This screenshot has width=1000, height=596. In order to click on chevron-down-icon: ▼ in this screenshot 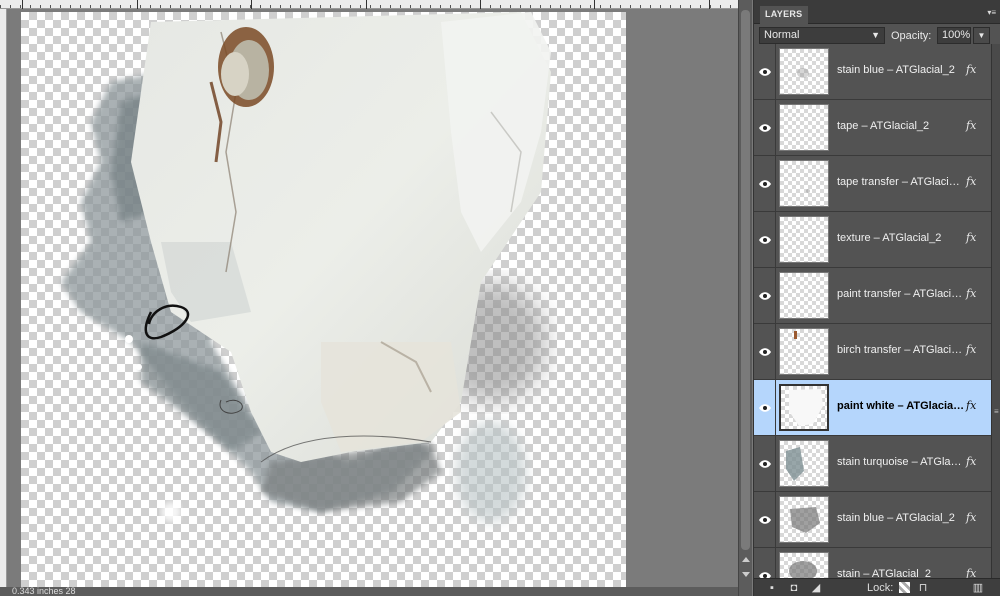, I will do `click(875, 35)`.